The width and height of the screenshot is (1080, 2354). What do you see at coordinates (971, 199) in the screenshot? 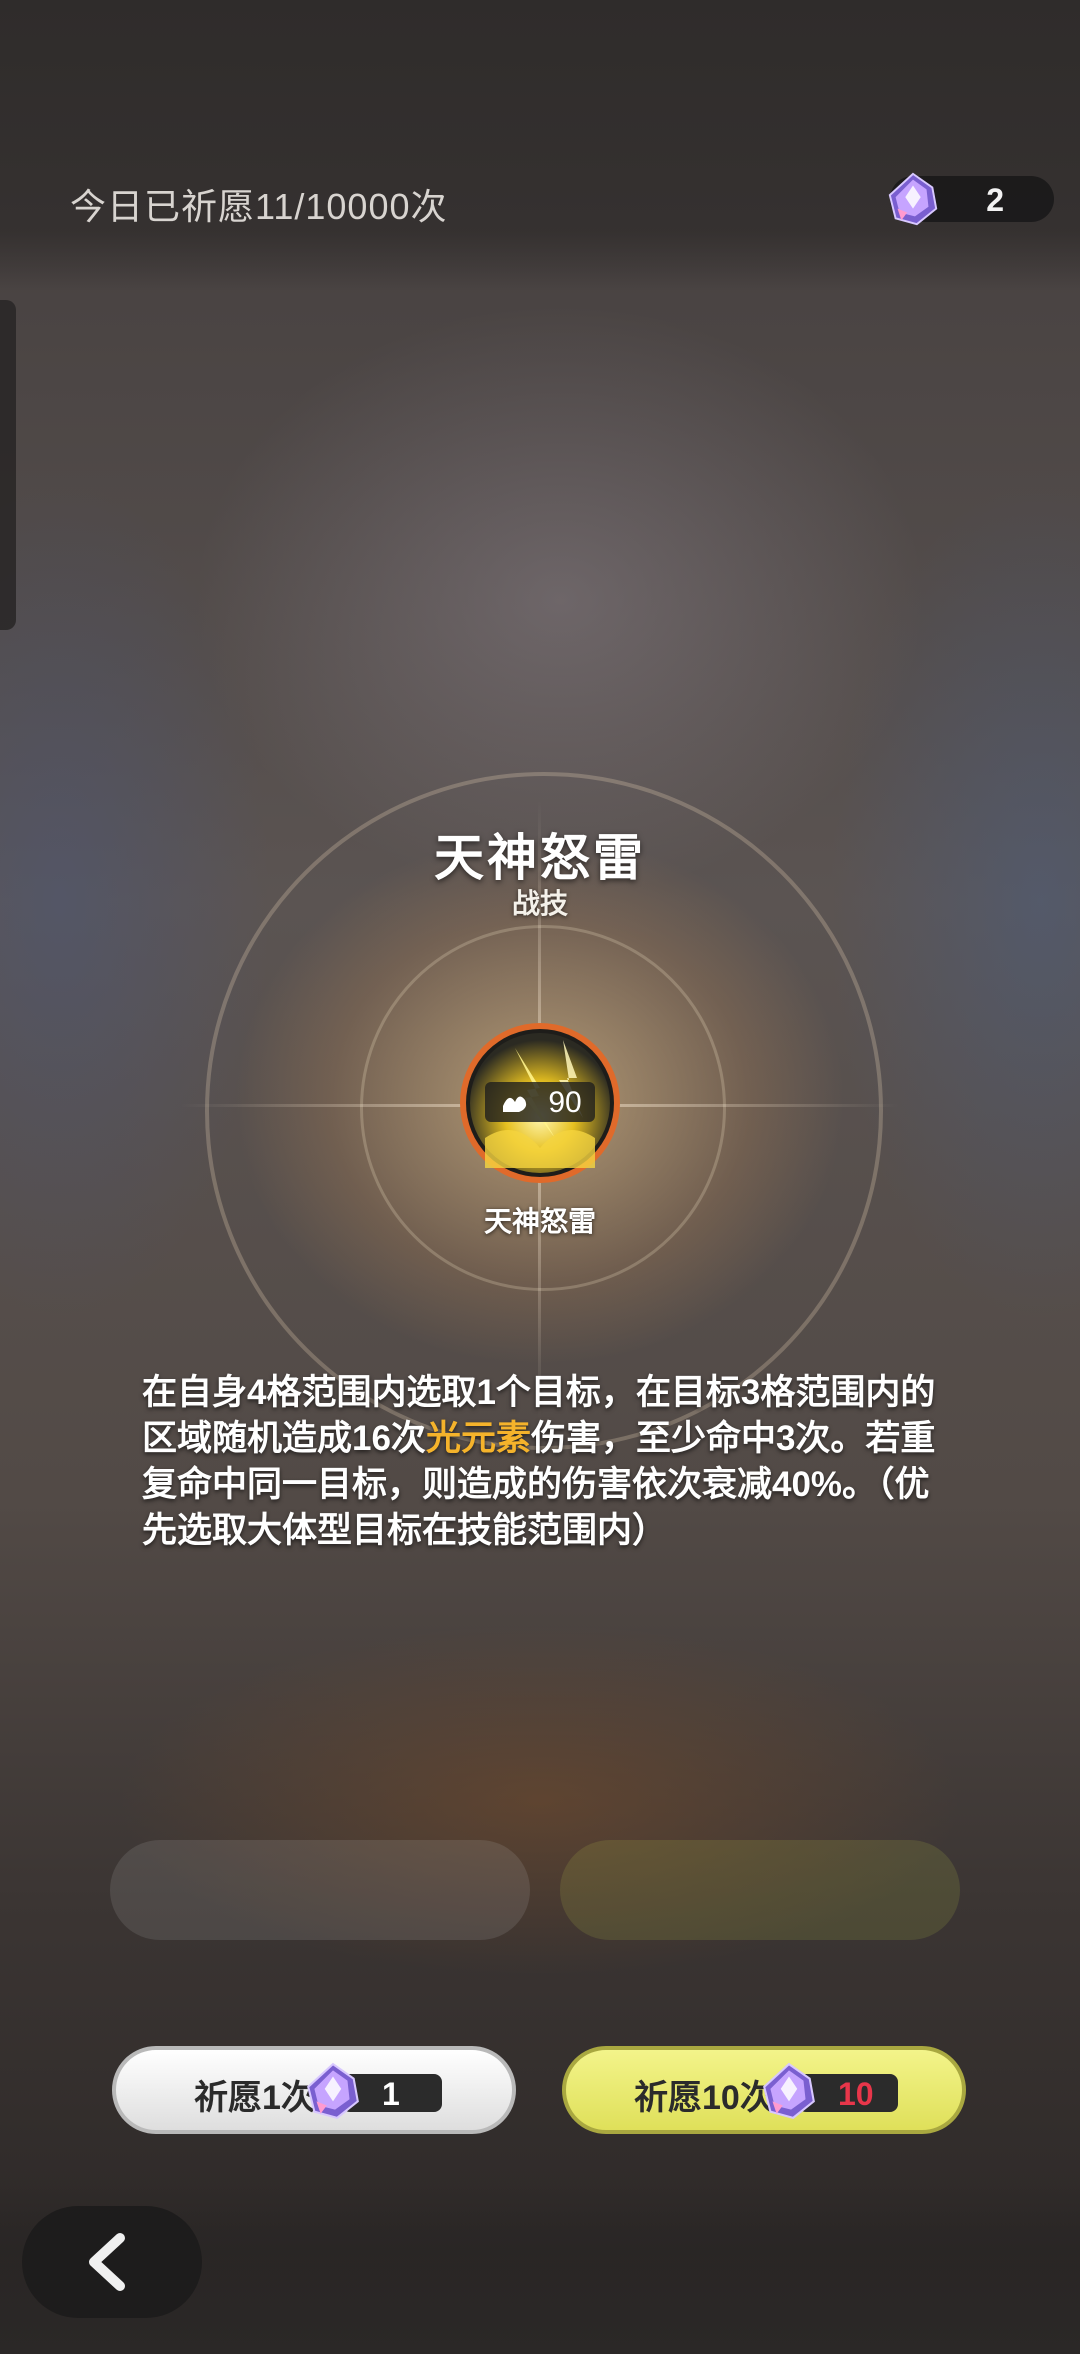
I see `currency-display: 2` at bounding box center [971, 199].